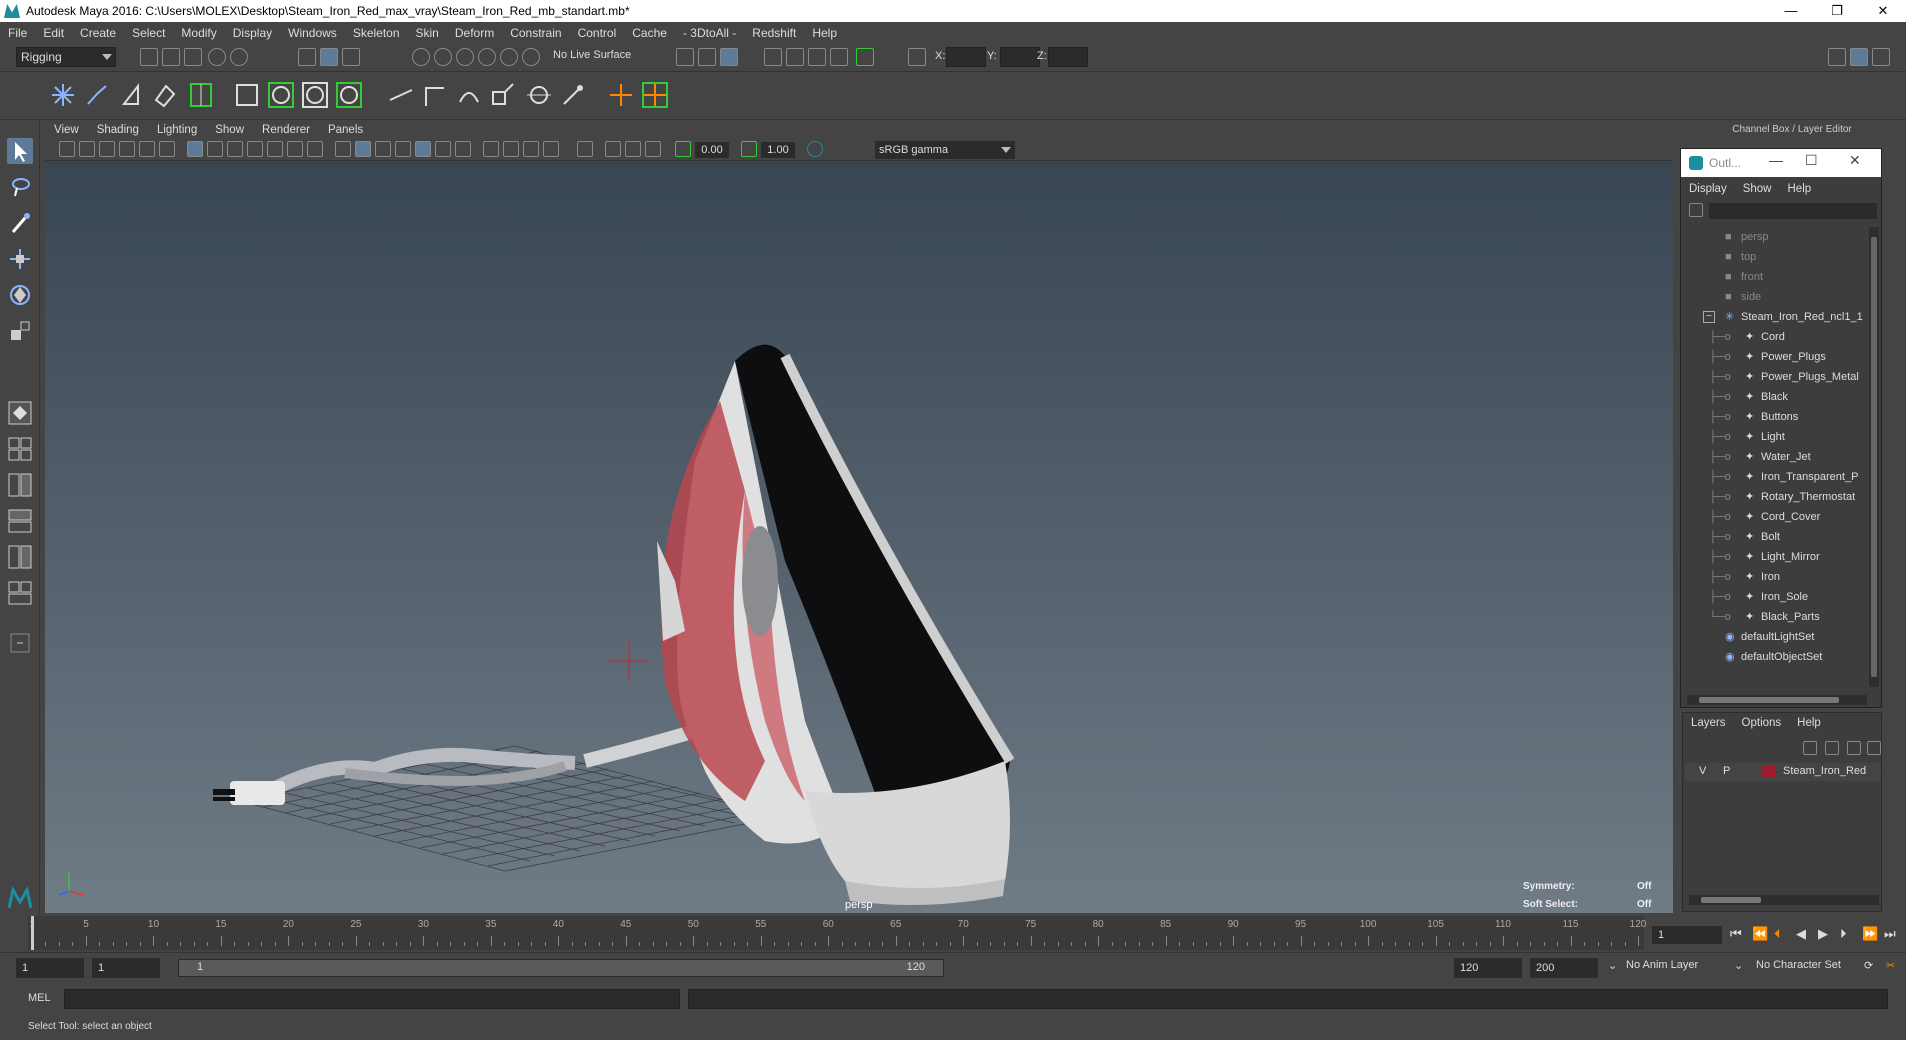 The image size is (1906, 1040). What do you see at coordinates (573, 95) in the screenshot?
I see `pole-vector-icon` at bounding box center [573, 95].